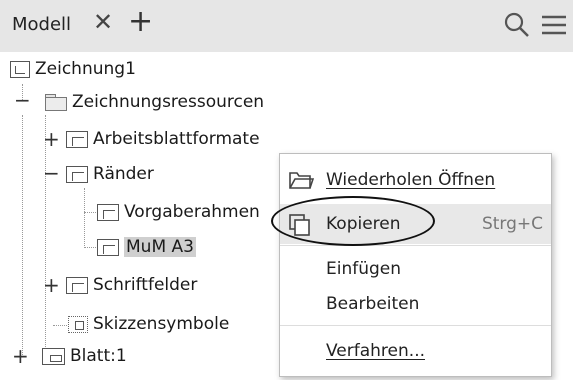 The height and width of the screenshot is (380, 573). I want to click on border-folder-icon, so click(77, 174).